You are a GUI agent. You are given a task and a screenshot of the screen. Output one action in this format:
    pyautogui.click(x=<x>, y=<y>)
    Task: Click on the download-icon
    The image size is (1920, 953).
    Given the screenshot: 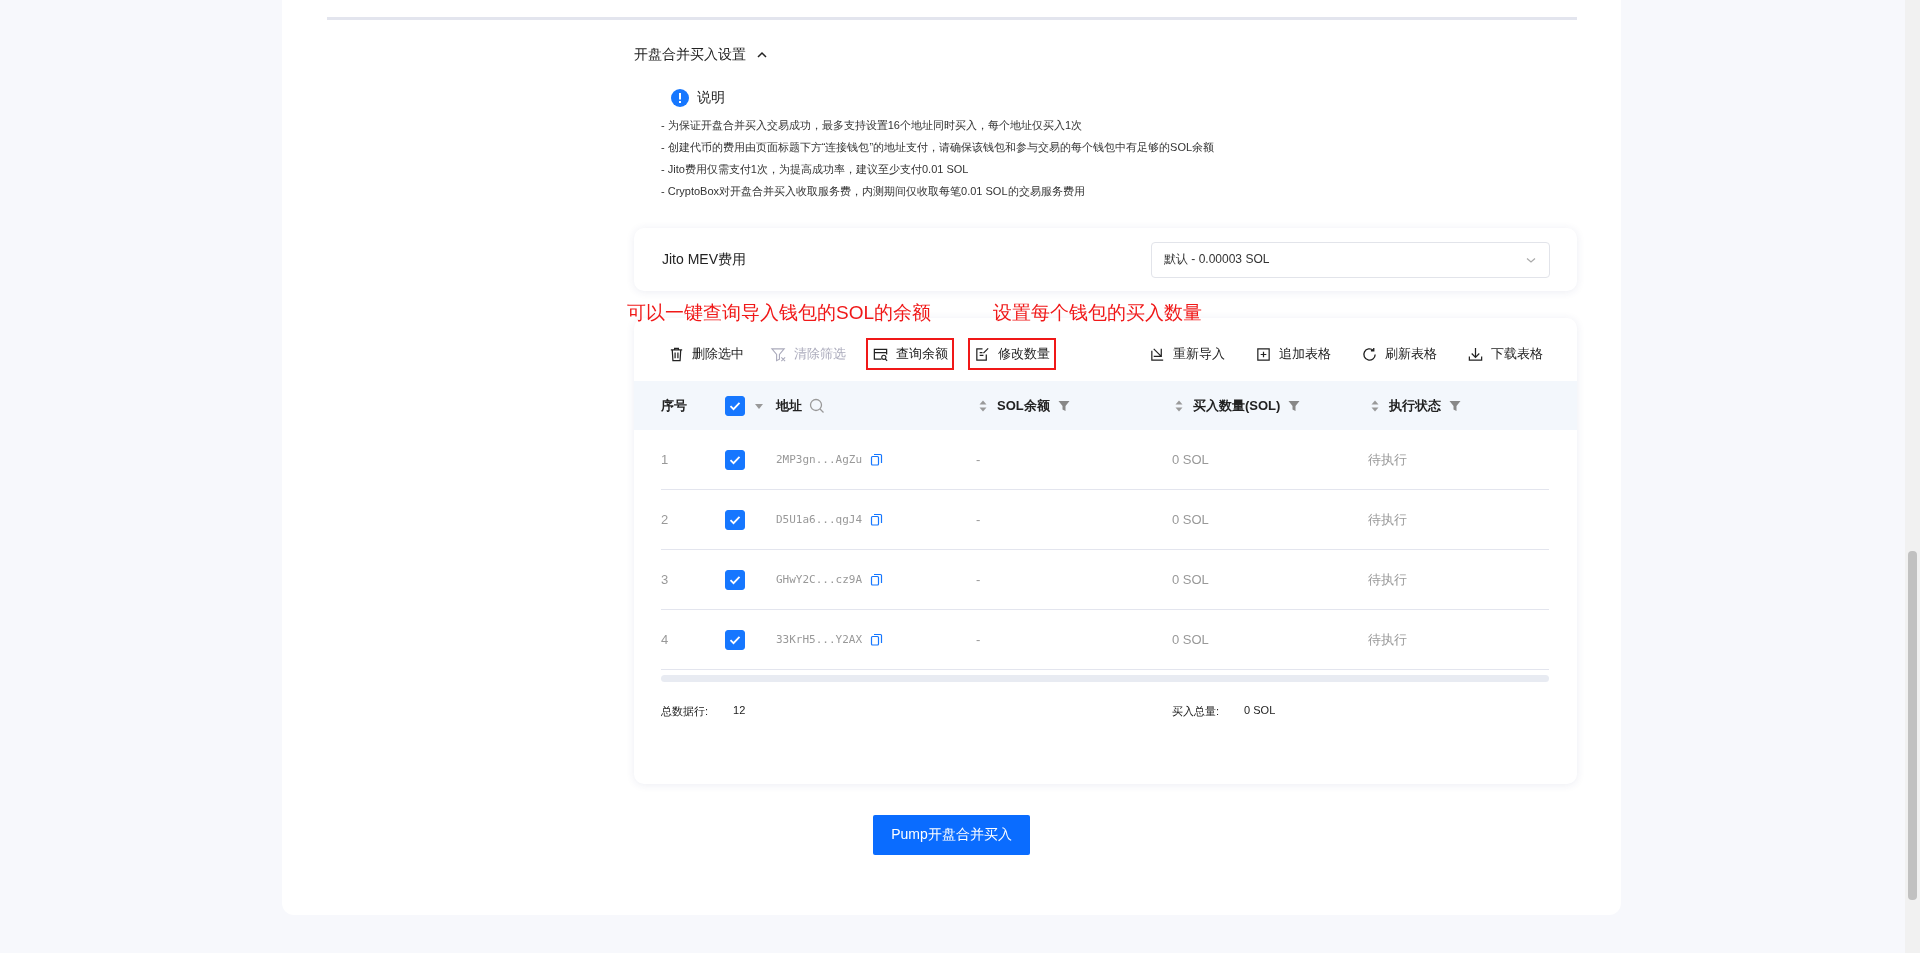 What is the action you would take?
    pyautogui.click(x=1475, y=354)
    